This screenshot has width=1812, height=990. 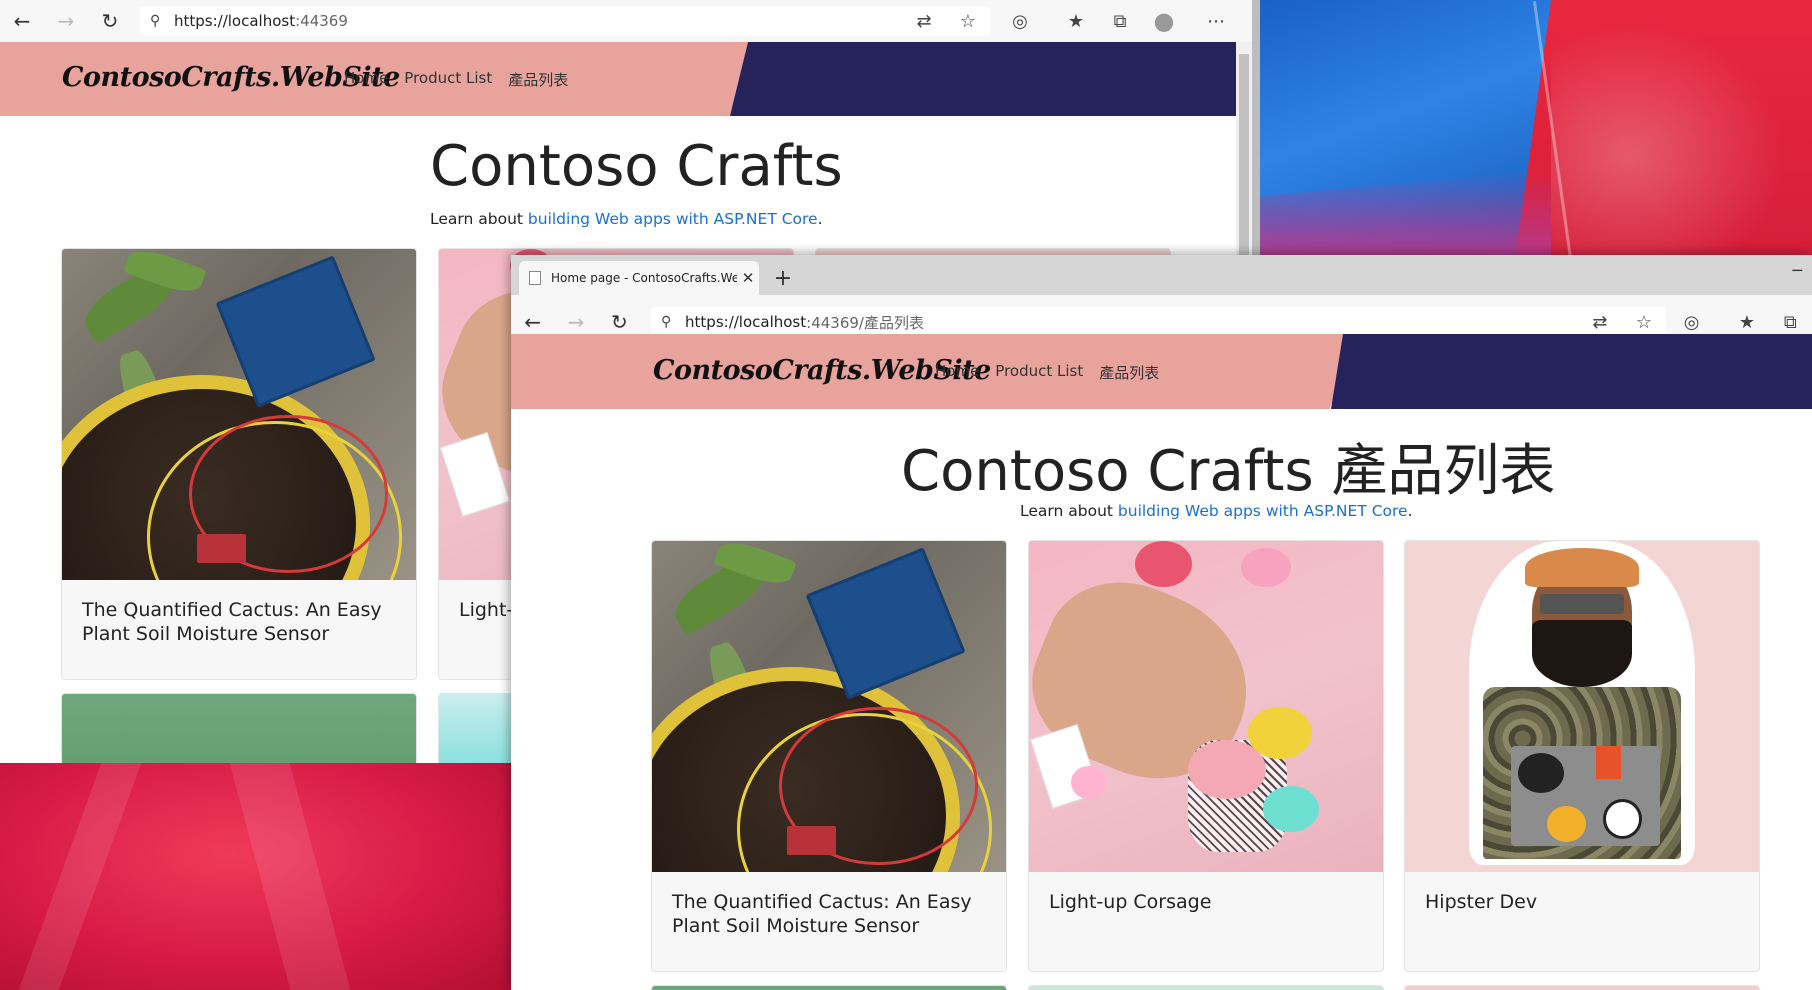 I want to click on desktop-background-red-fabric, so click(x=255, y=876).